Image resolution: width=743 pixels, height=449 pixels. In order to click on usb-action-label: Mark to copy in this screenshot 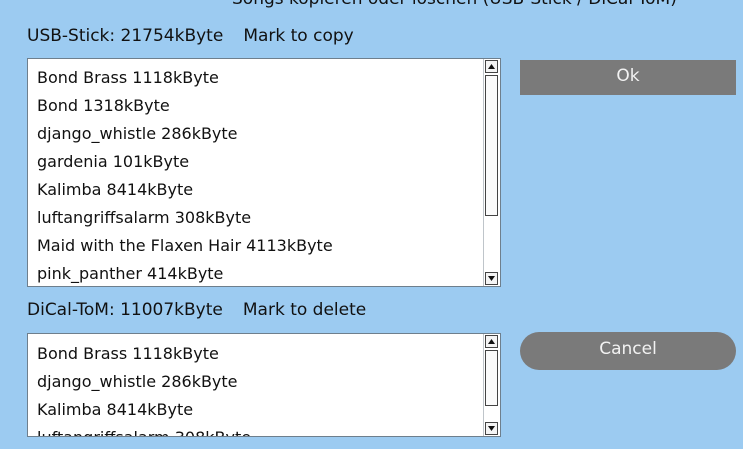, I will do `click(298, 36)`.